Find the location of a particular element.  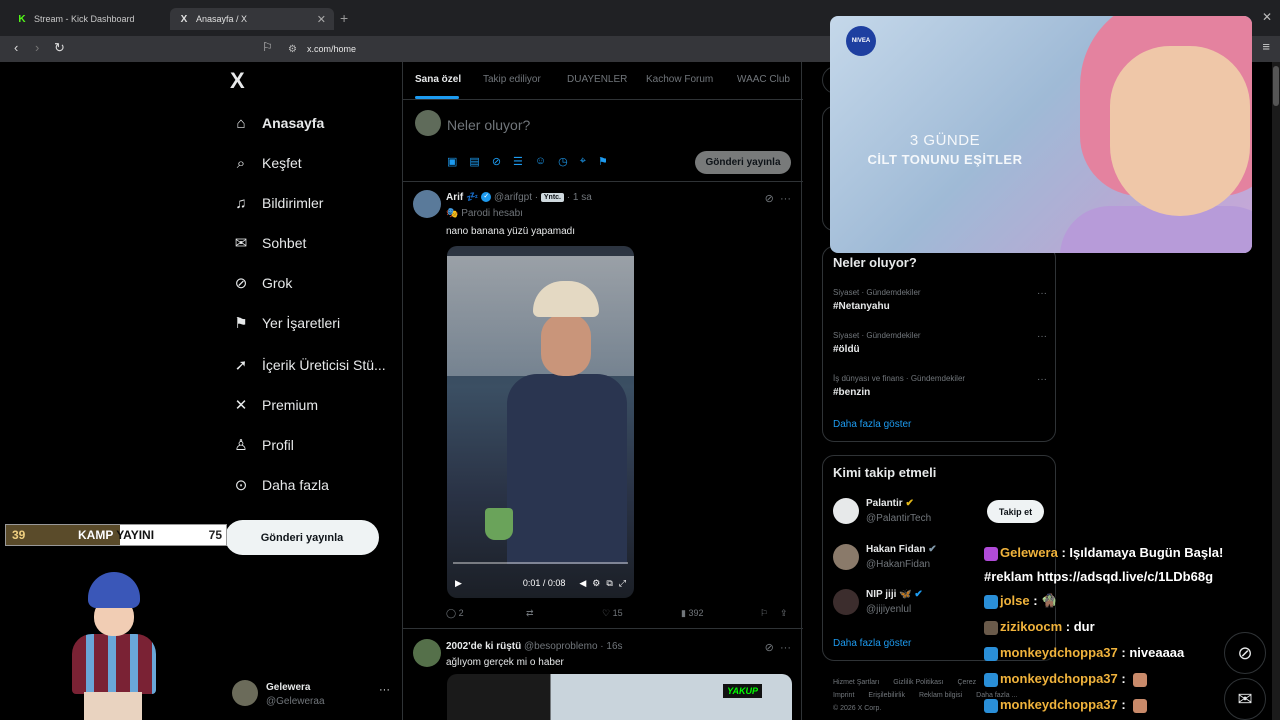

reply-button: ◯ 2 is located at coordinates (455, 613).